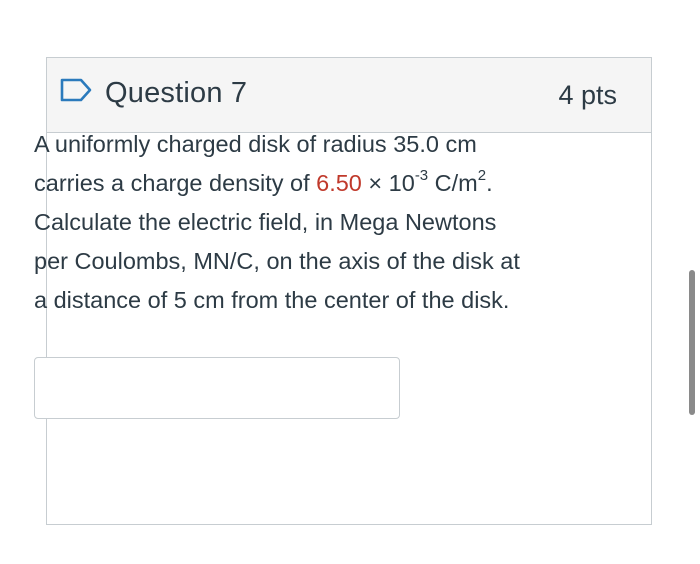  Describe the element at coordinates (453, 183) in the screenshot. I see `unit-text: C/m` at that location.